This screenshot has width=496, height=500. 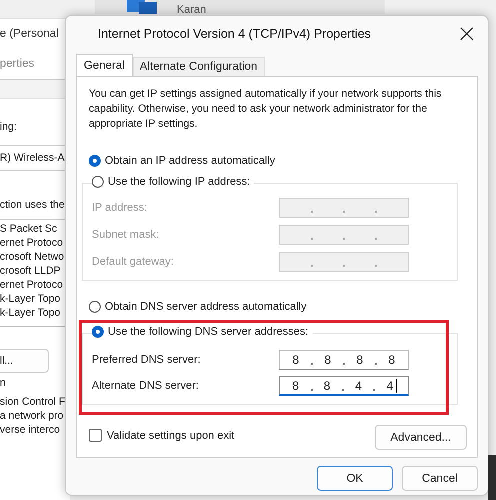 I want to click on field-label: Subnet mask:, so click(x=126, y=235).